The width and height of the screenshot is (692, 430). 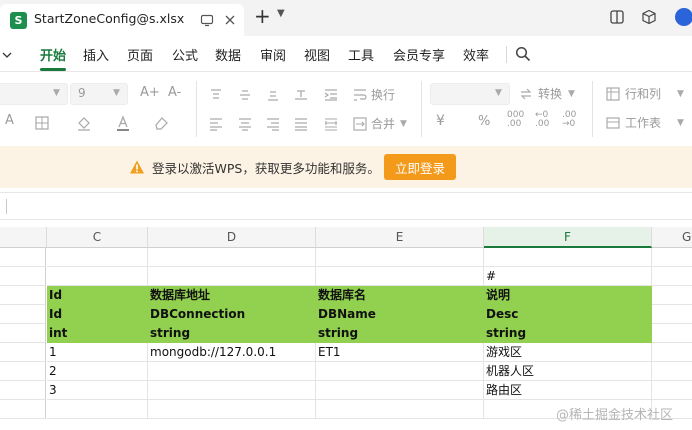 I want to click on cell-c: Id, so click(x=97, y=295).